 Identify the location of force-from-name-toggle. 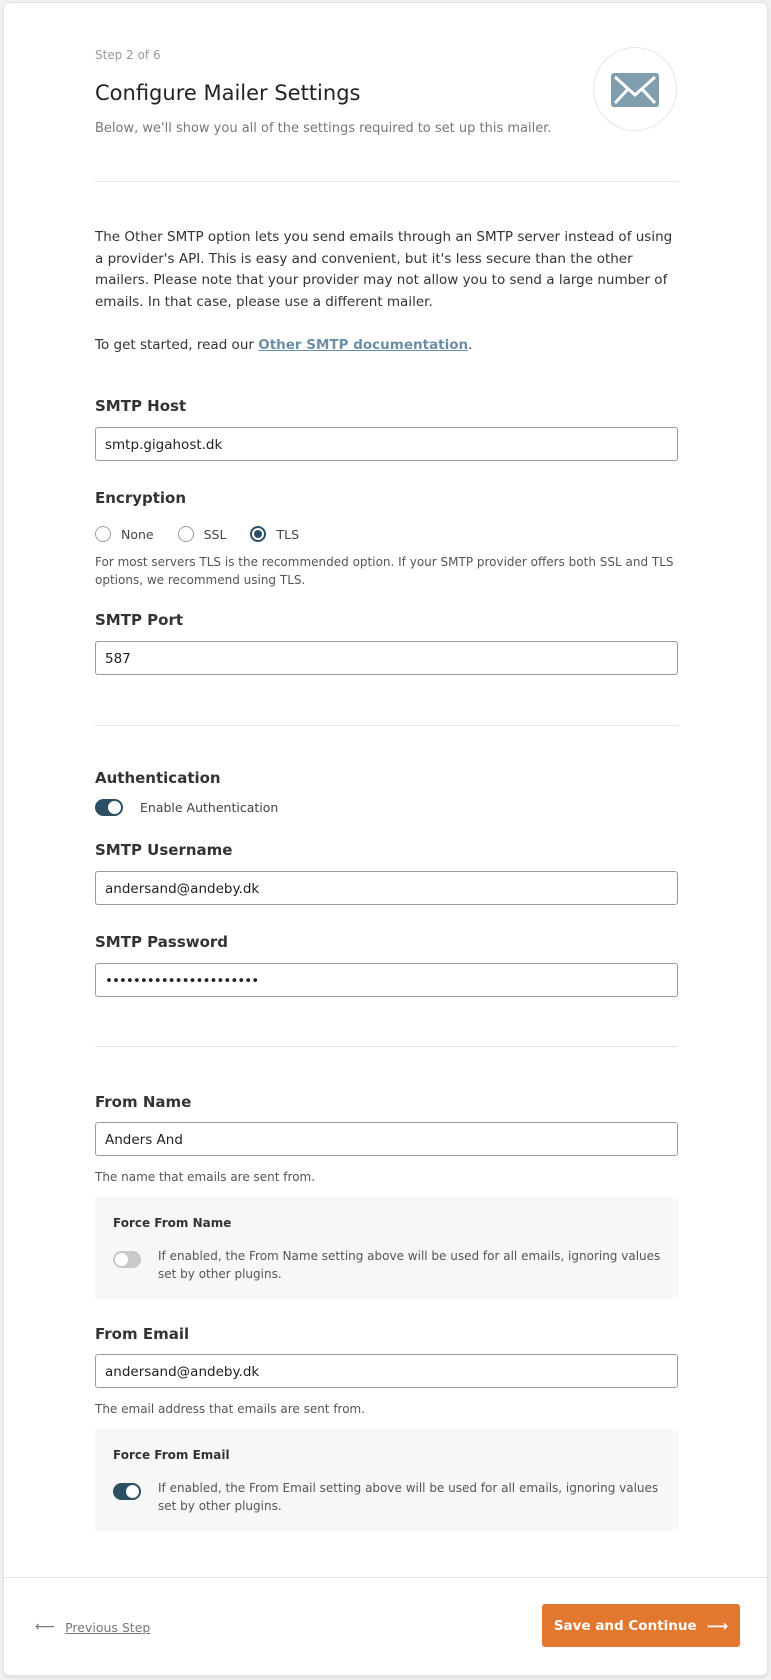
(127, 1259).